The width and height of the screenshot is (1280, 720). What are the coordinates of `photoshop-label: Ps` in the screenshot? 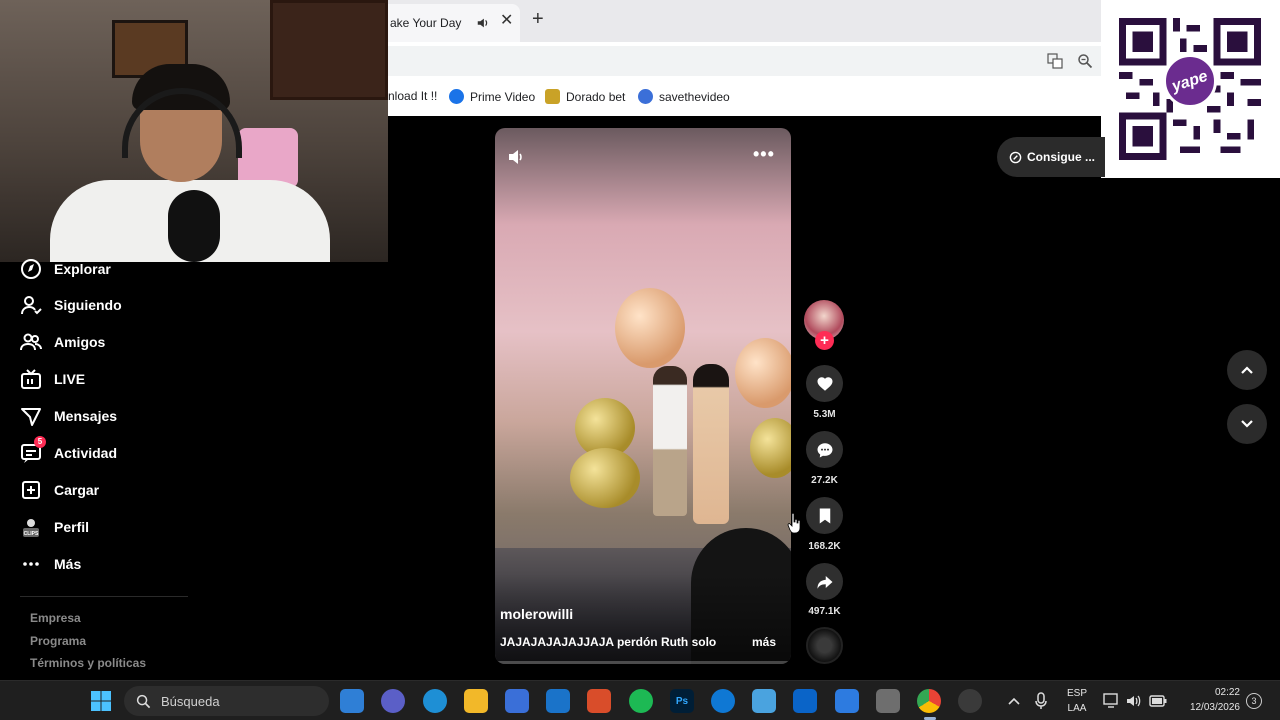 It's located at (682, 701).